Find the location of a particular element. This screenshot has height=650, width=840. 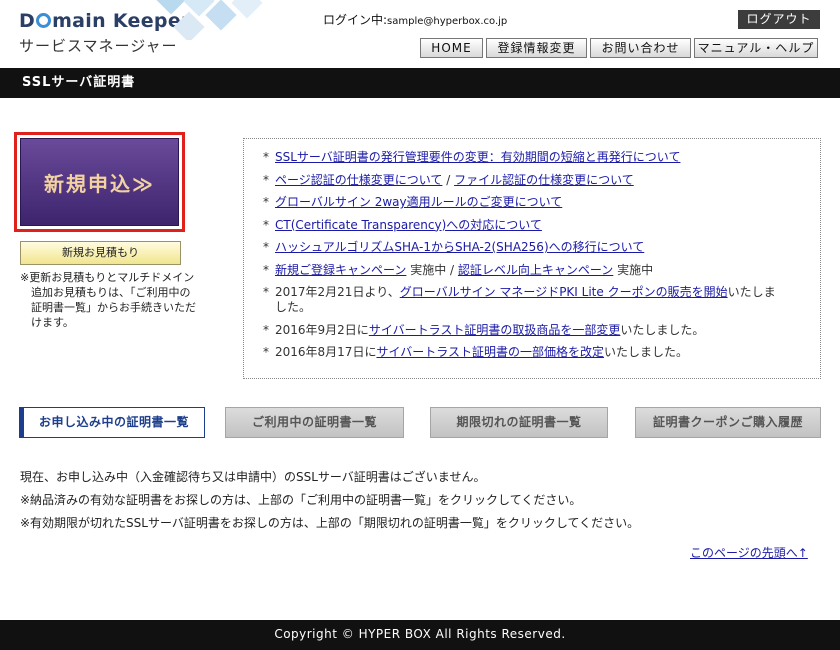

news-link: グローバルサイン 2way適用ルールのご変更について is located at coordinates (418, 202).